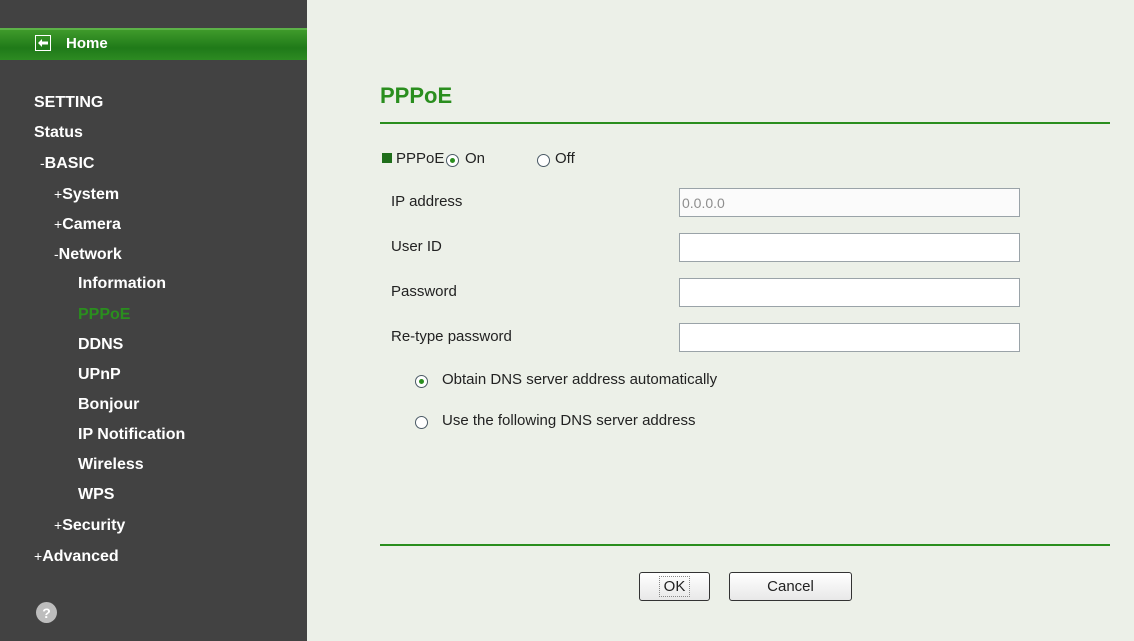  I want to click on sidebar-heading-setting: SETTING, so click(69, 102).